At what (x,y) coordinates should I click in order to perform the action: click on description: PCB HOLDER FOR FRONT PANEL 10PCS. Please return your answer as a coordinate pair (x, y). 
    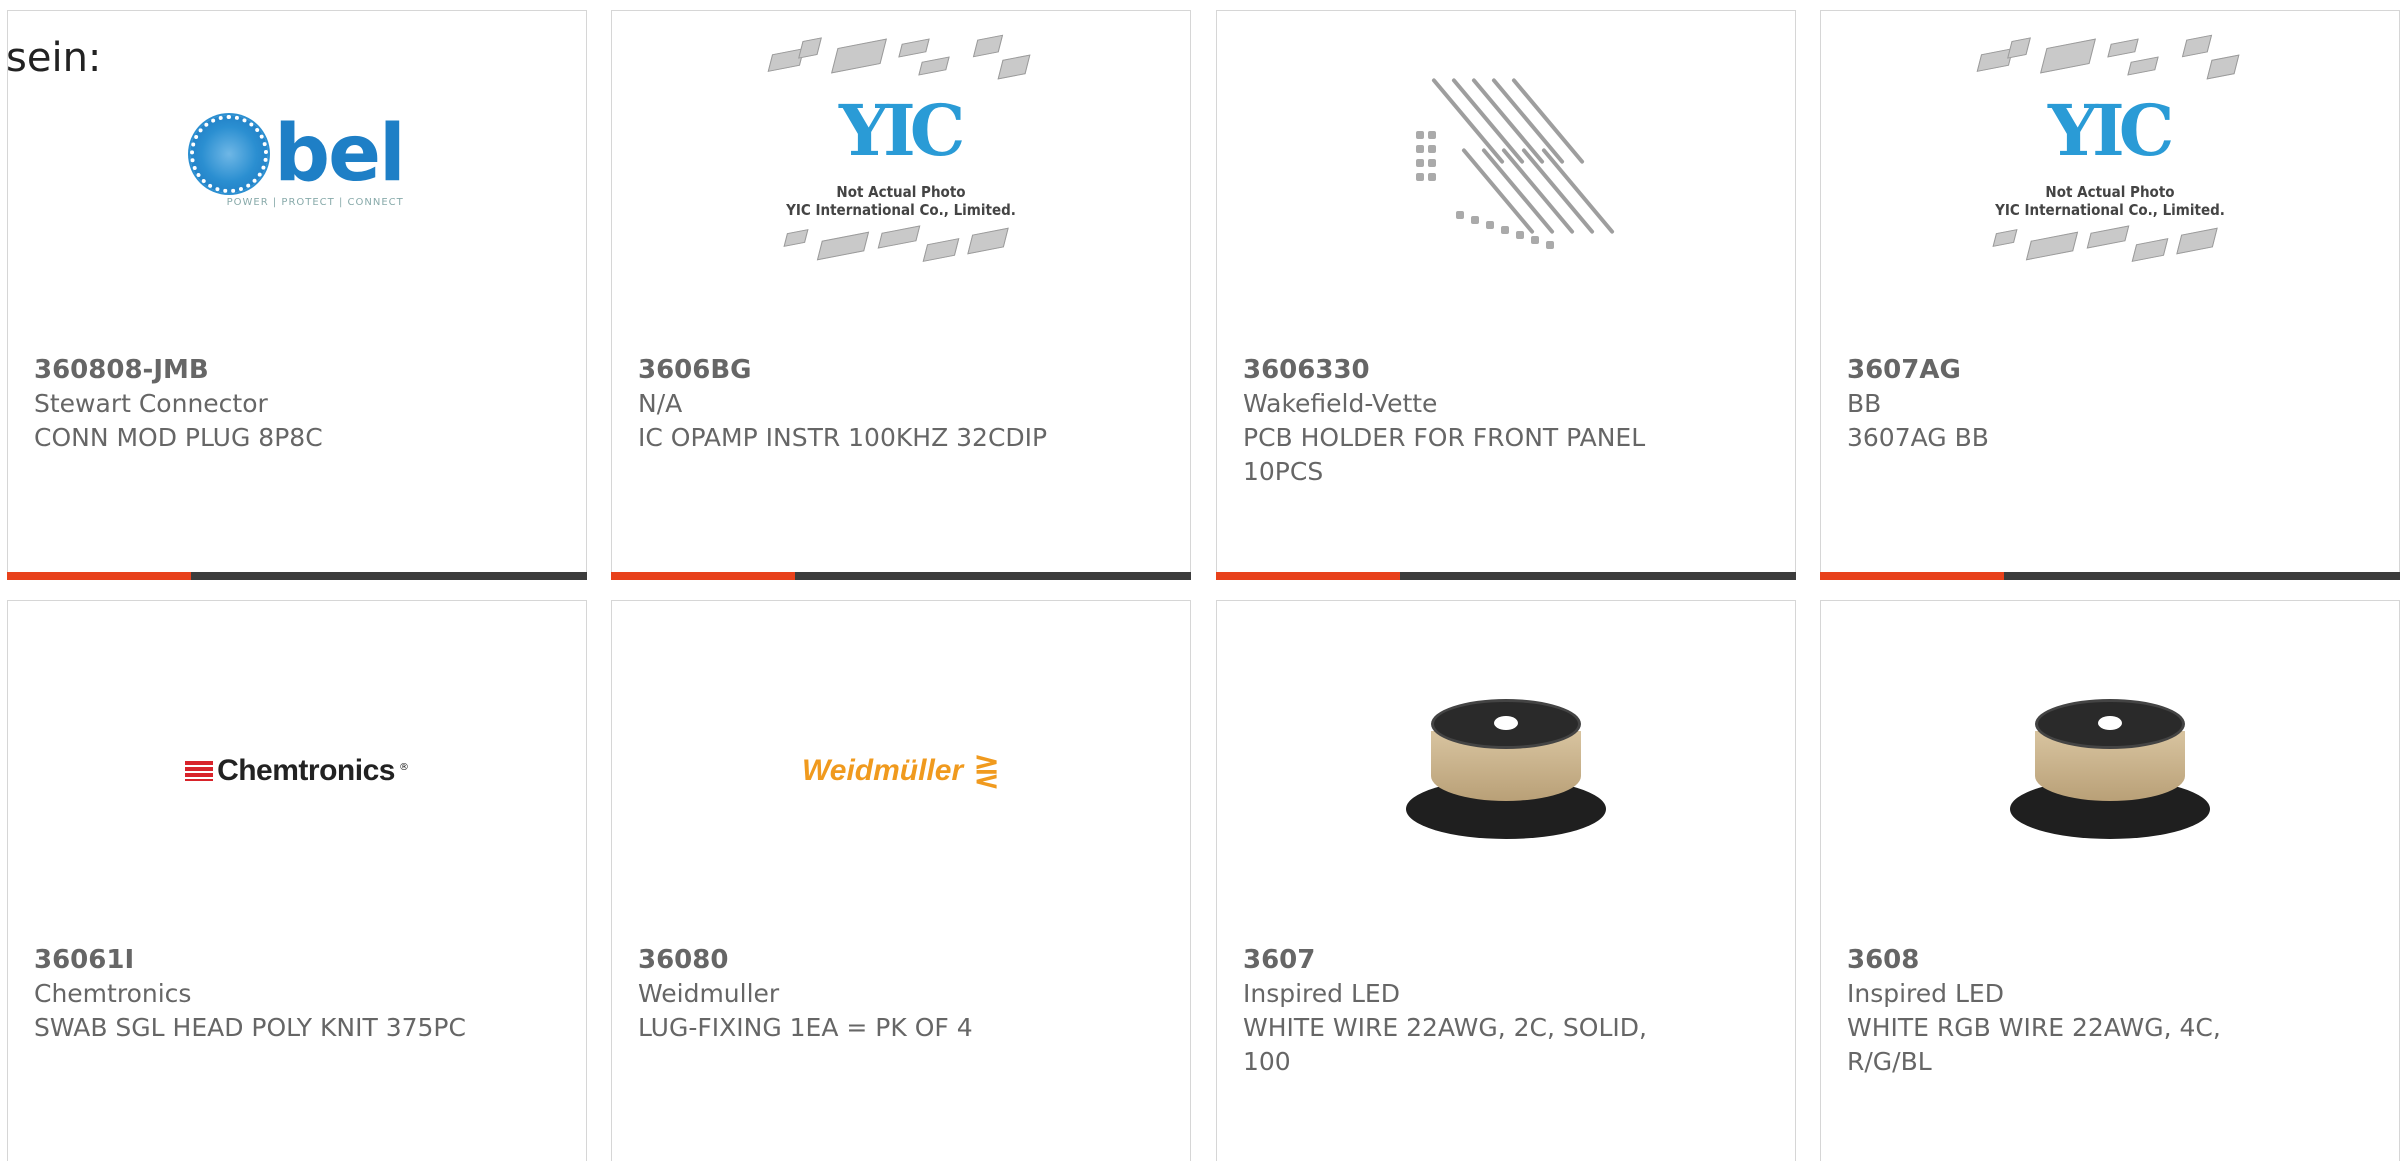
    Looking at the image, I should click on (1444, 454).